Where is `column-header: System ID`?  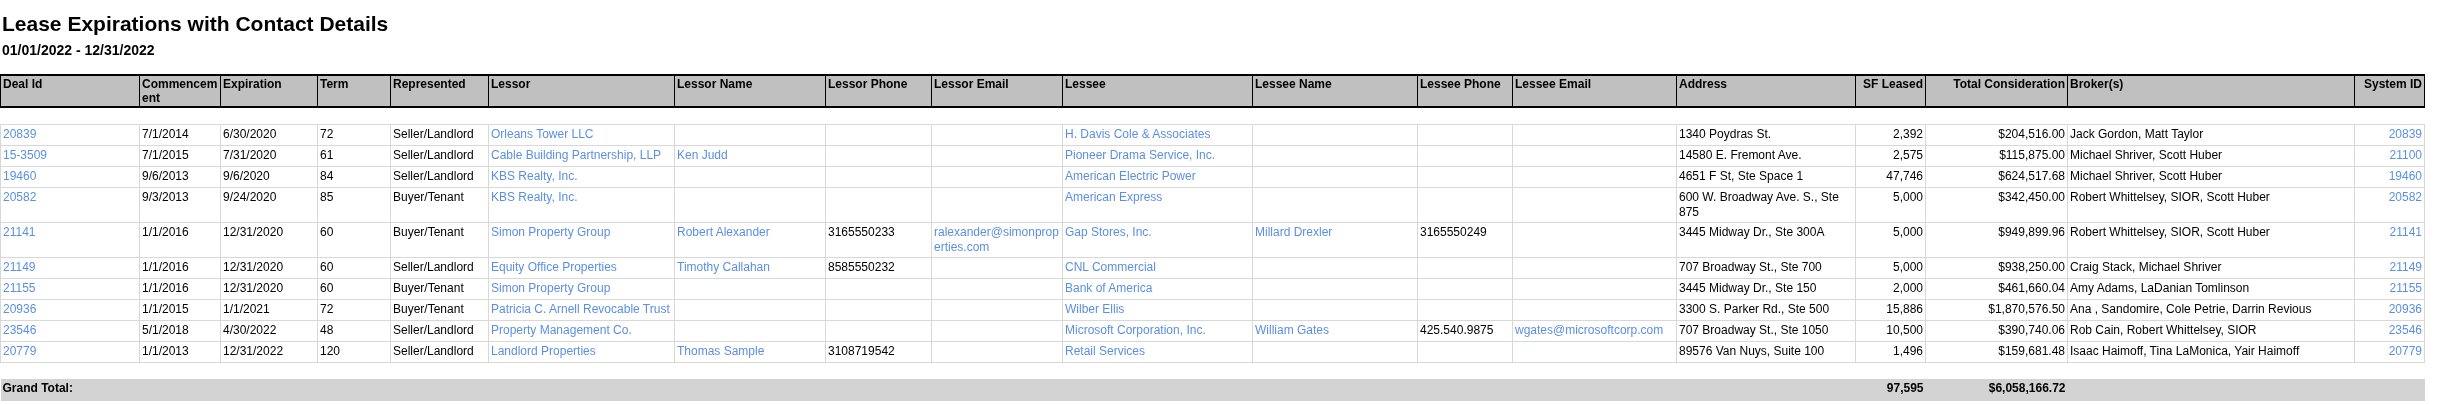 column-header: System ID is located at coordinates (2389, 91).